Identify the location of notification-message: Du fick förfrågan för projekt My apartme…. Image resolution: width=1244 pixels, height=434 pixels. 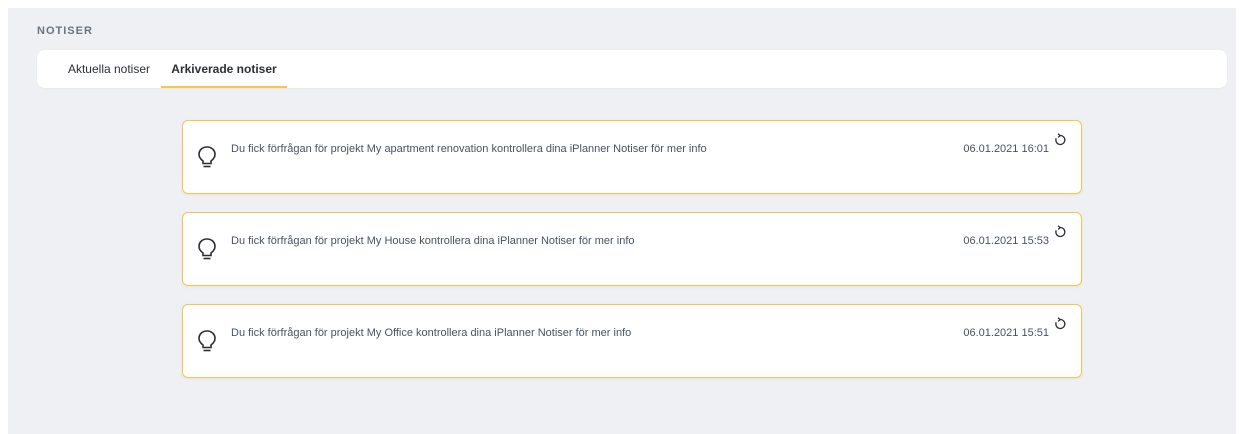
(469, 149).